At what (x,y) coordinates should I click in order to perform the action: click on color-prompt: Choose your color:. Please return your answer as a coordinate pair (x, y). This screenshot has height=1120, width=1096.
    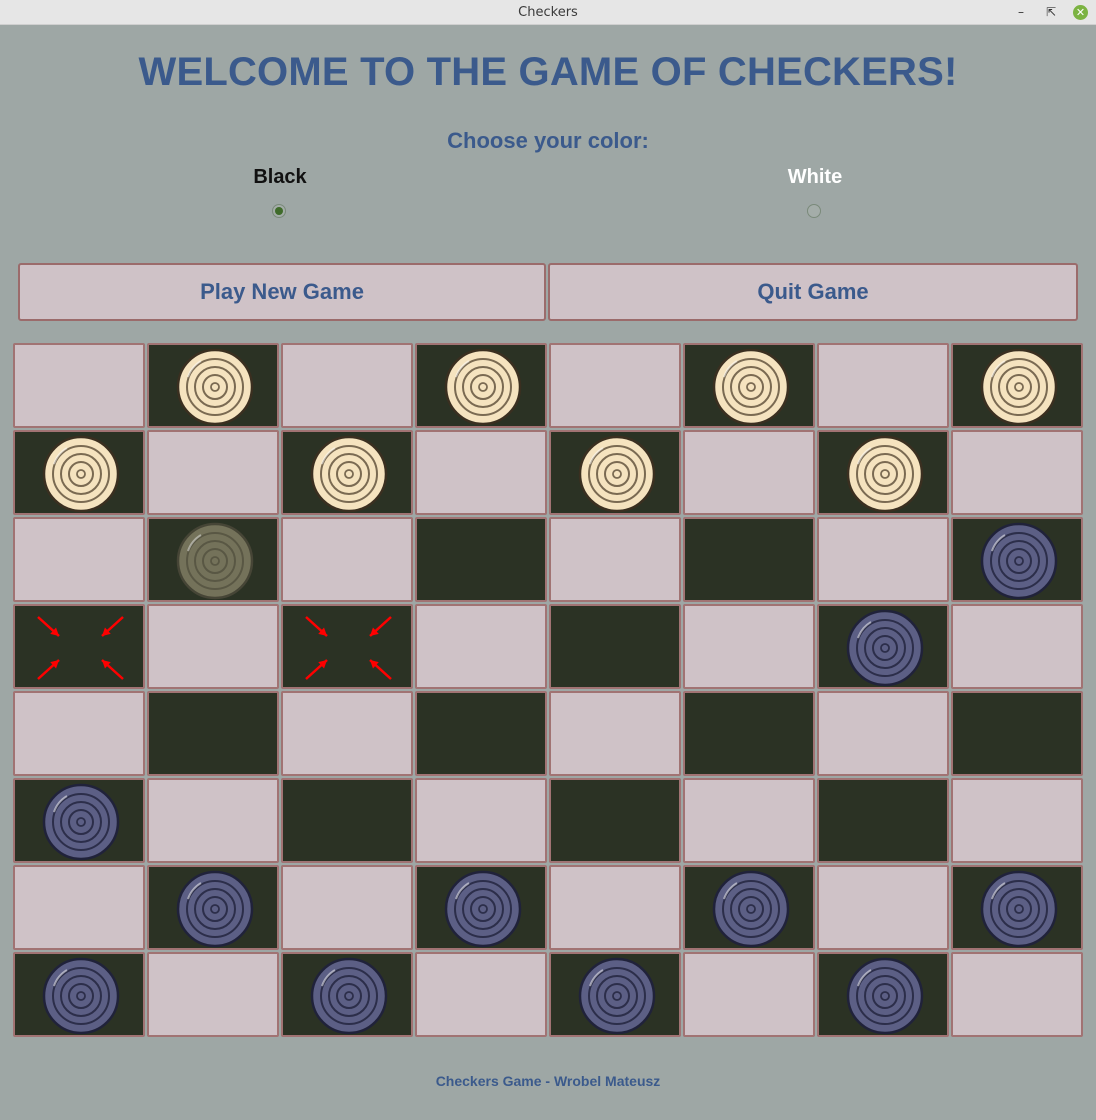
    Looking at the image, I should click on (548, 140).